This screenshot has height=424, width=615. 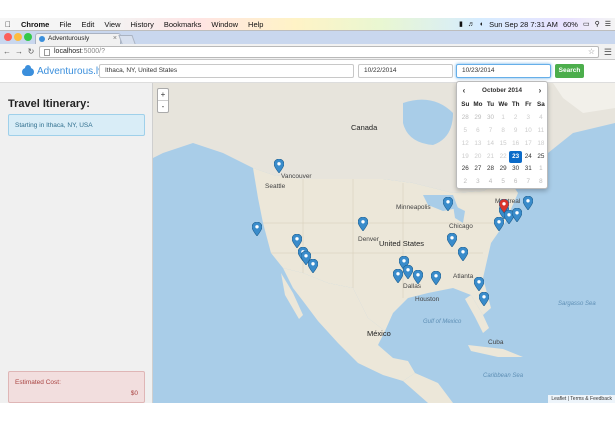 I want to click on menu-chrome: Chrome, so click(x=35, y=24).